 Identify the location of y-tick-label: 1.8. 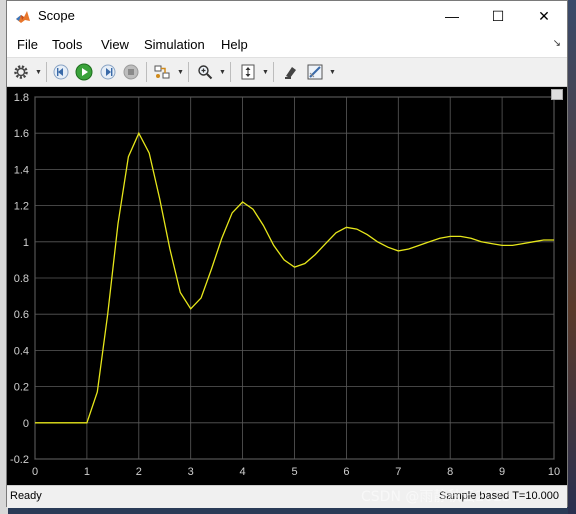
(21, 98).